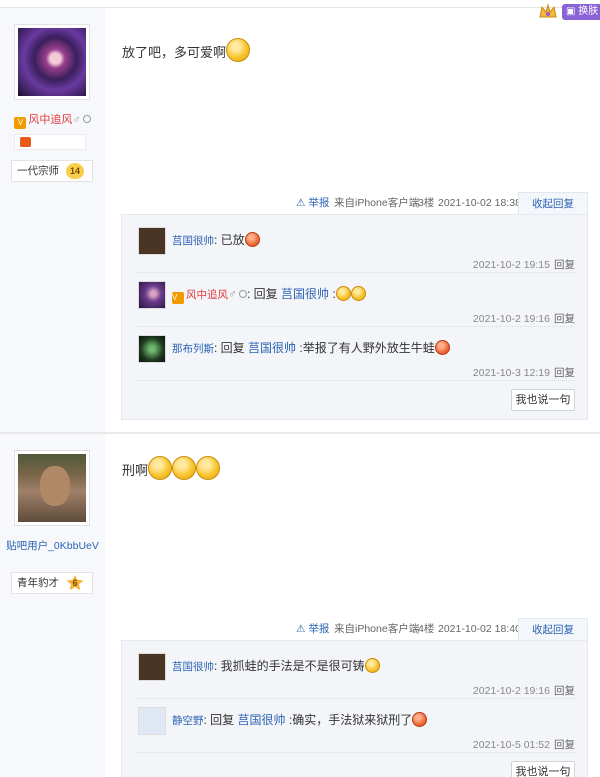 This screenshot has width=600, height=777. I want to click on reply-text: 静空野: 回复 莒国很帅 :确实，手法狱来狱刑了, so click(300, 719).